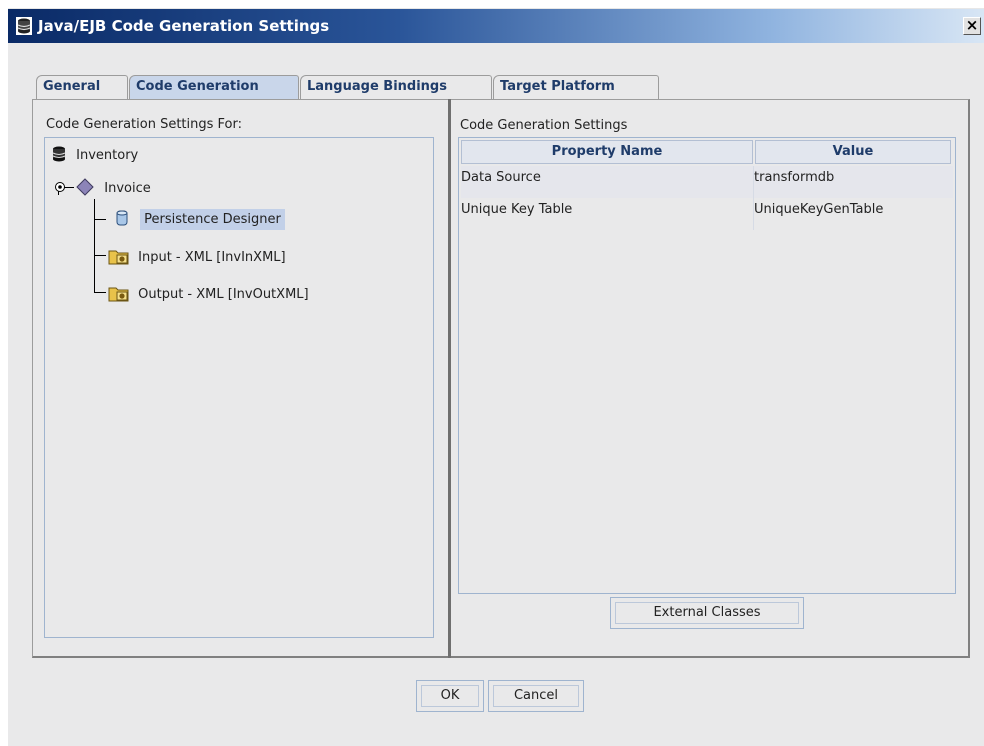  Describe the element at coordinates (144, 124) in the screenshot. I see `settings-for-label: Code Generation Settings For:` at that location.